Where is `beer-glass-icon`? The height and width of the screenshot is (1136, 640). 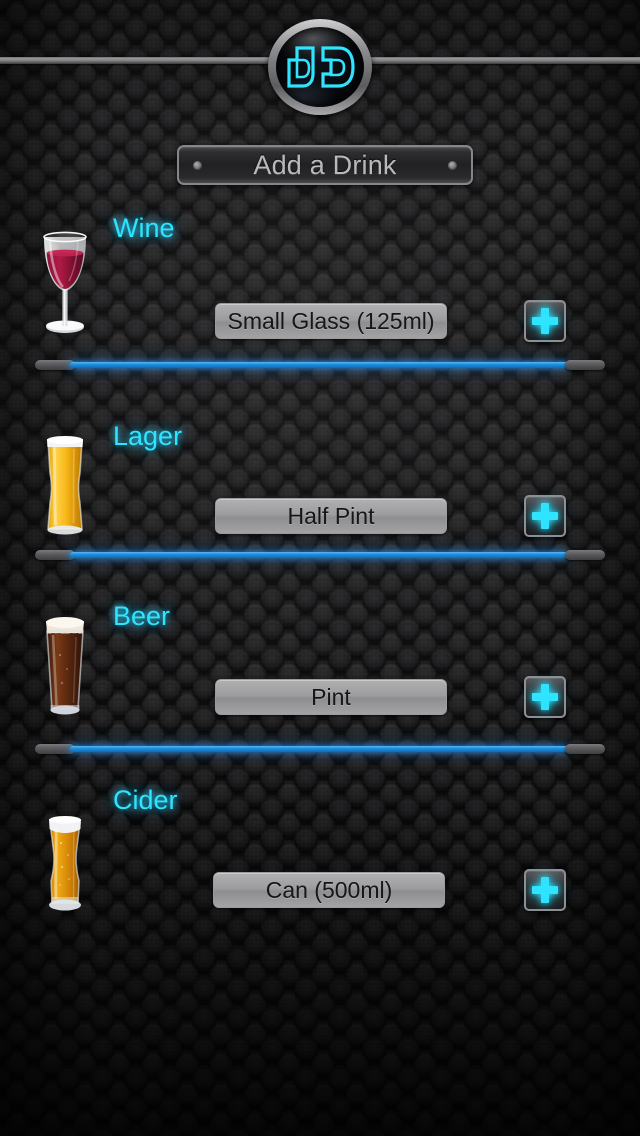
beer-glass-icon is located at coordinates (65, 671).